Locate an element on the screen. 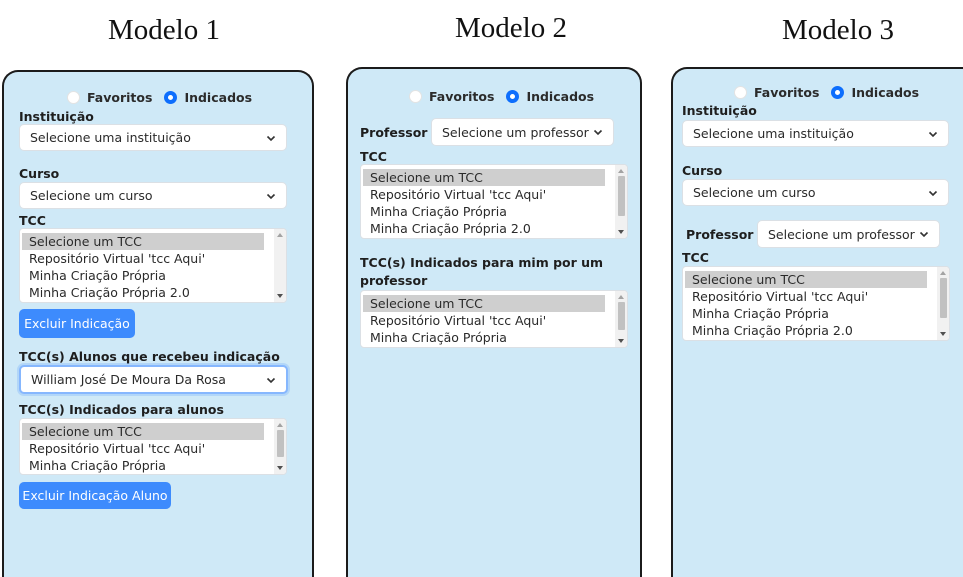 This screenshot has height=577, width=963. alunos-select: William José De Moura Da Rosa is located at coordinates (153, 379).